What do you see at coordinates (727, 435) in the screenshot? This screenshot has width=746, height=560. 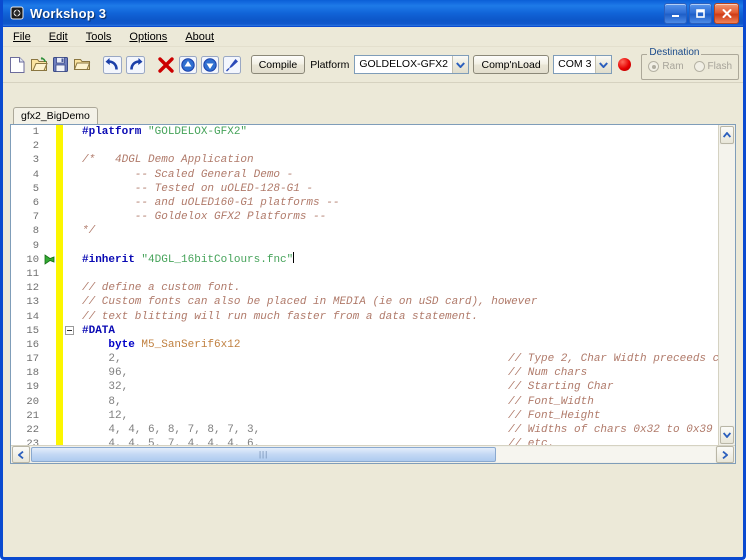 I see `scroll-down-button` at bounding box center [727, 435].